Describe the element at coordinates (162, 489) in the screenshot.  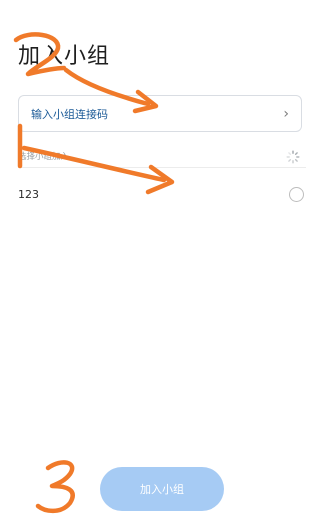
I see `join-group-button: 加入小组` at that location.